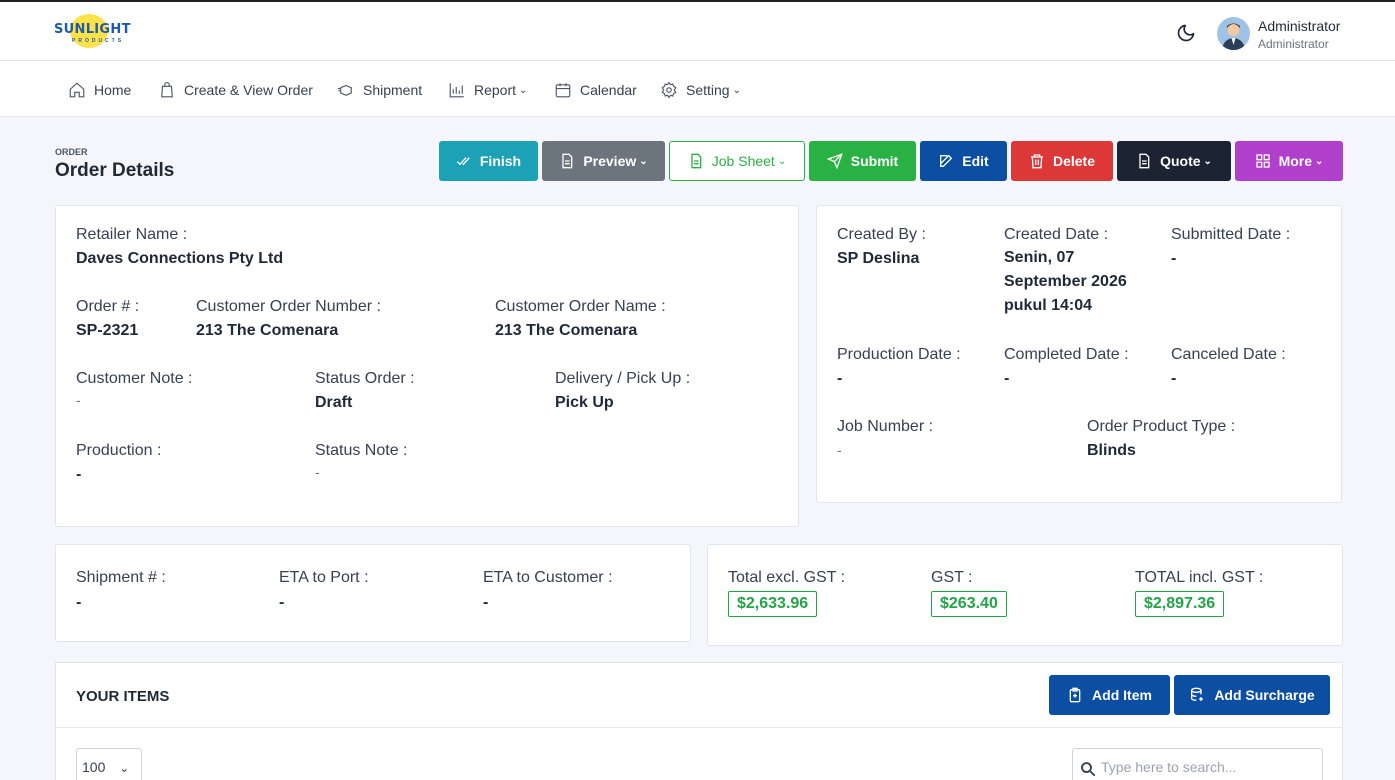  What do you see at coordinates (365, 378) in the screenshot?
I see `status-order-label: Status Order :` at bounding box center [365, 378].